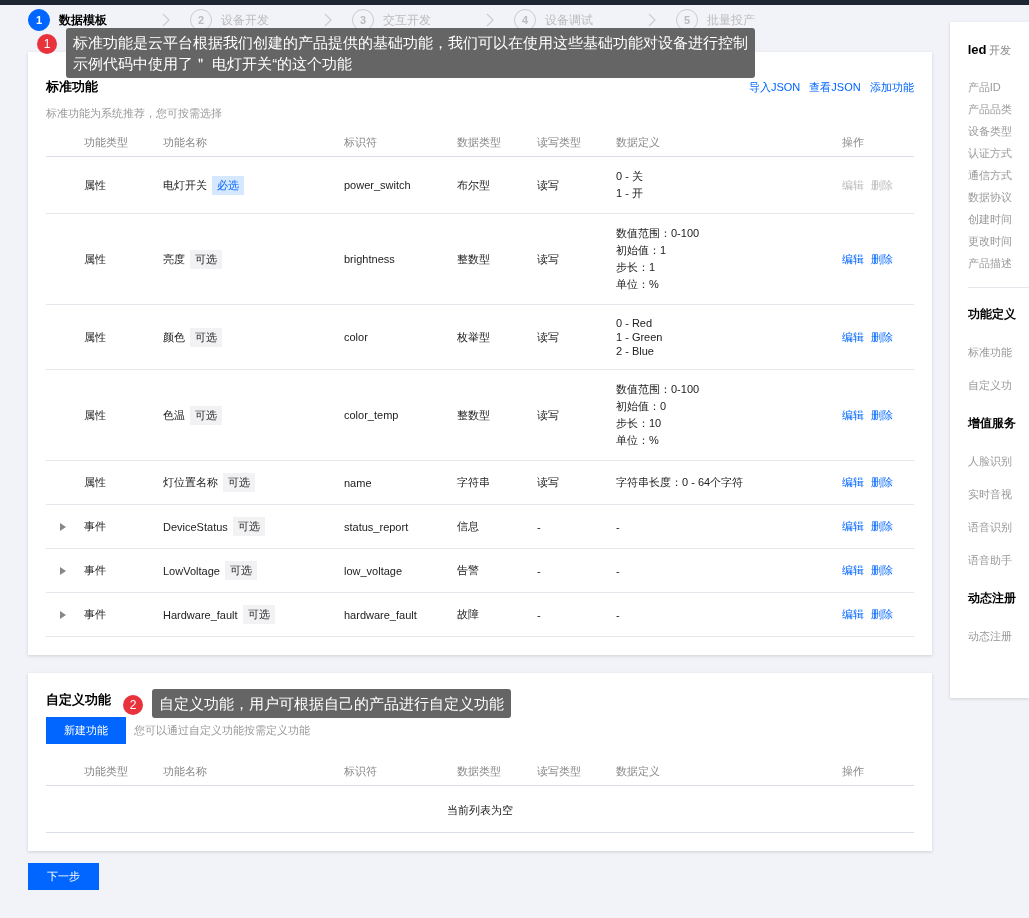 This screenshot has height=918, width=1029. Describe the element at coordinates (72, 87) in the screenshot. I see `card-title: 标准功能` at that location.